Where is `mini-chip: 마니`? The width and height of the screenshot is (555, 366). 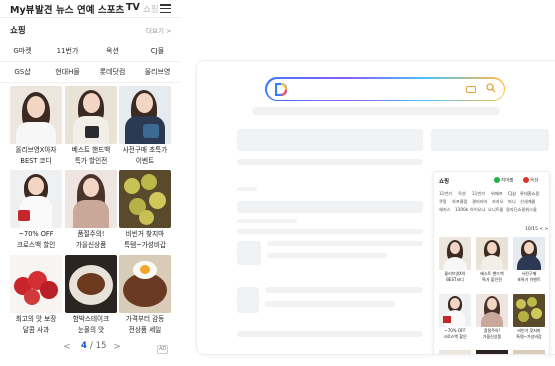 mini-chip: 마니 is located at coordinates (512, 202).